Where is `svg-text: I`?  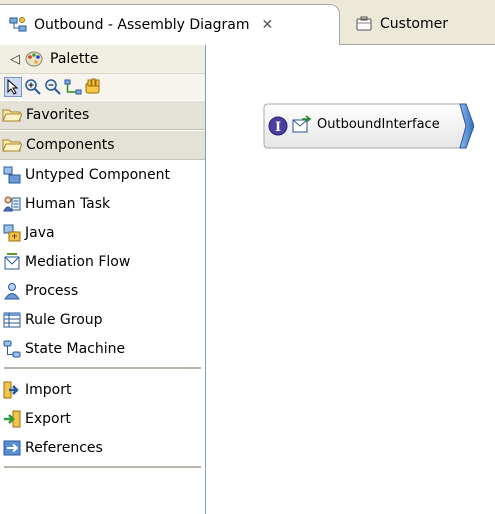
svg-text: I is located at coordinates (278, 127).